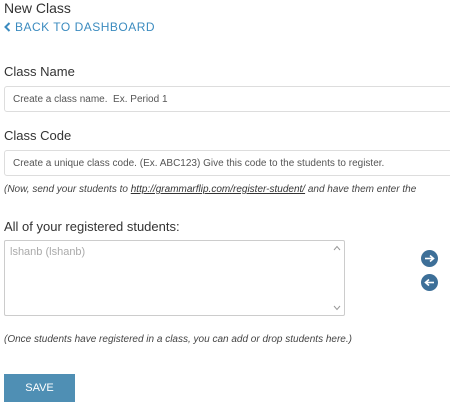 This screenshot has width=450, height=402. I want to click on page-title: New Class, so click(37, 8).